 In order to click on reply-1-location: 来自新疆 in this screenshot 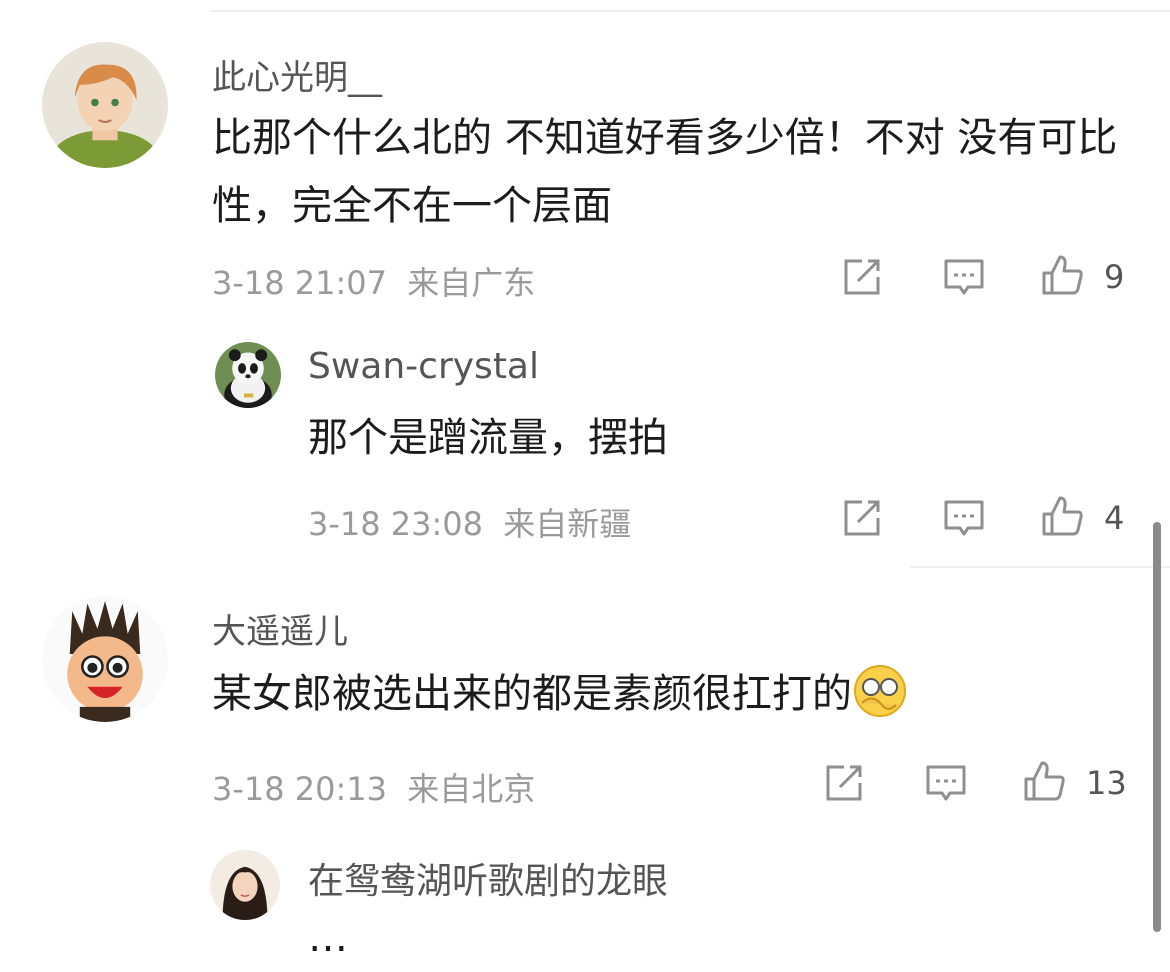, I will do `click(567, 524)`.